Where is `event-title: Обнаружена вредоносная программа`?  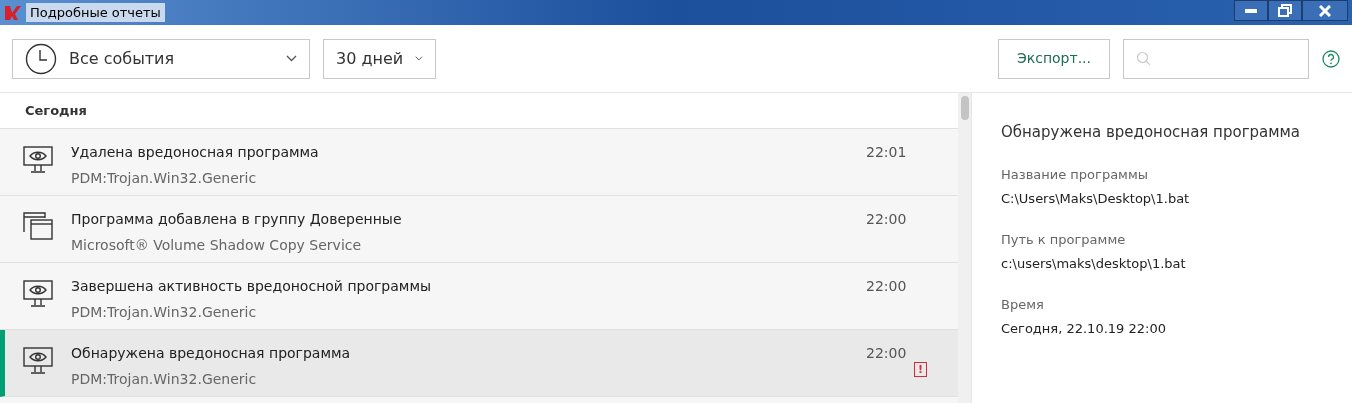 event-title: Обнаружена вредоносная программа is located at coordinates (211, 353).